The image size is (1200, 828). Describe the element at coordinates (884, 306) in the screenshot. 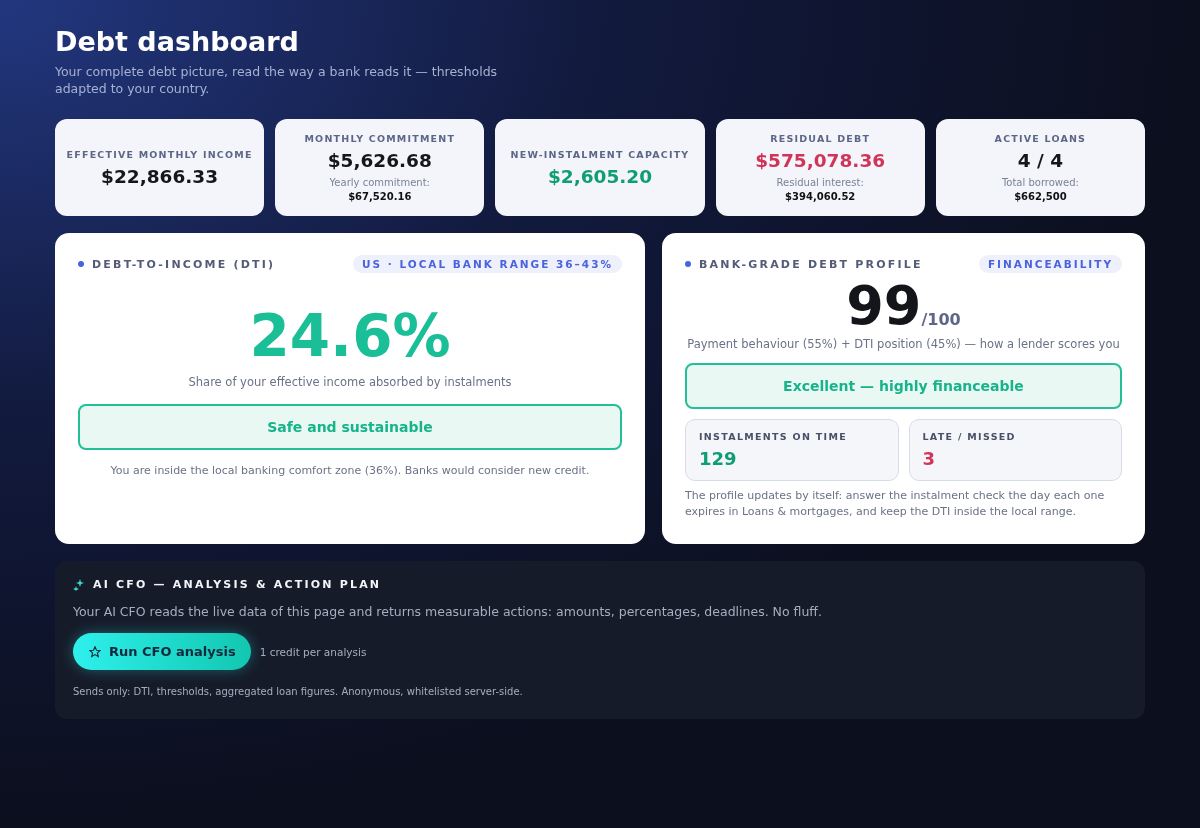

I see `score-value: 99` at that location.